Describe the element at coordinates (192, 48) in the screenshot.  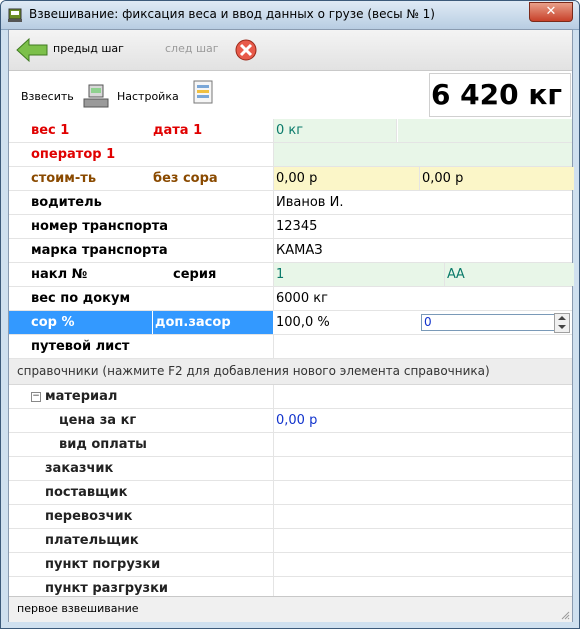
I see `next-button: след шаг` at that location.